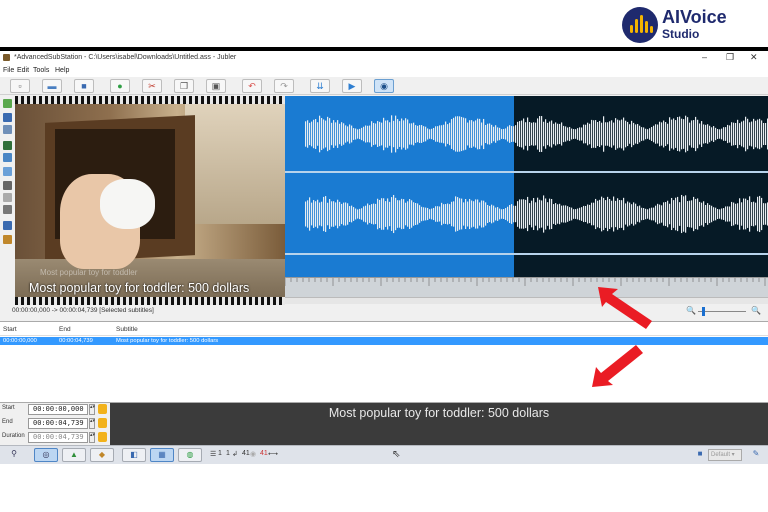  I want to click on tool-a-button: ◧, so click(134, 455).